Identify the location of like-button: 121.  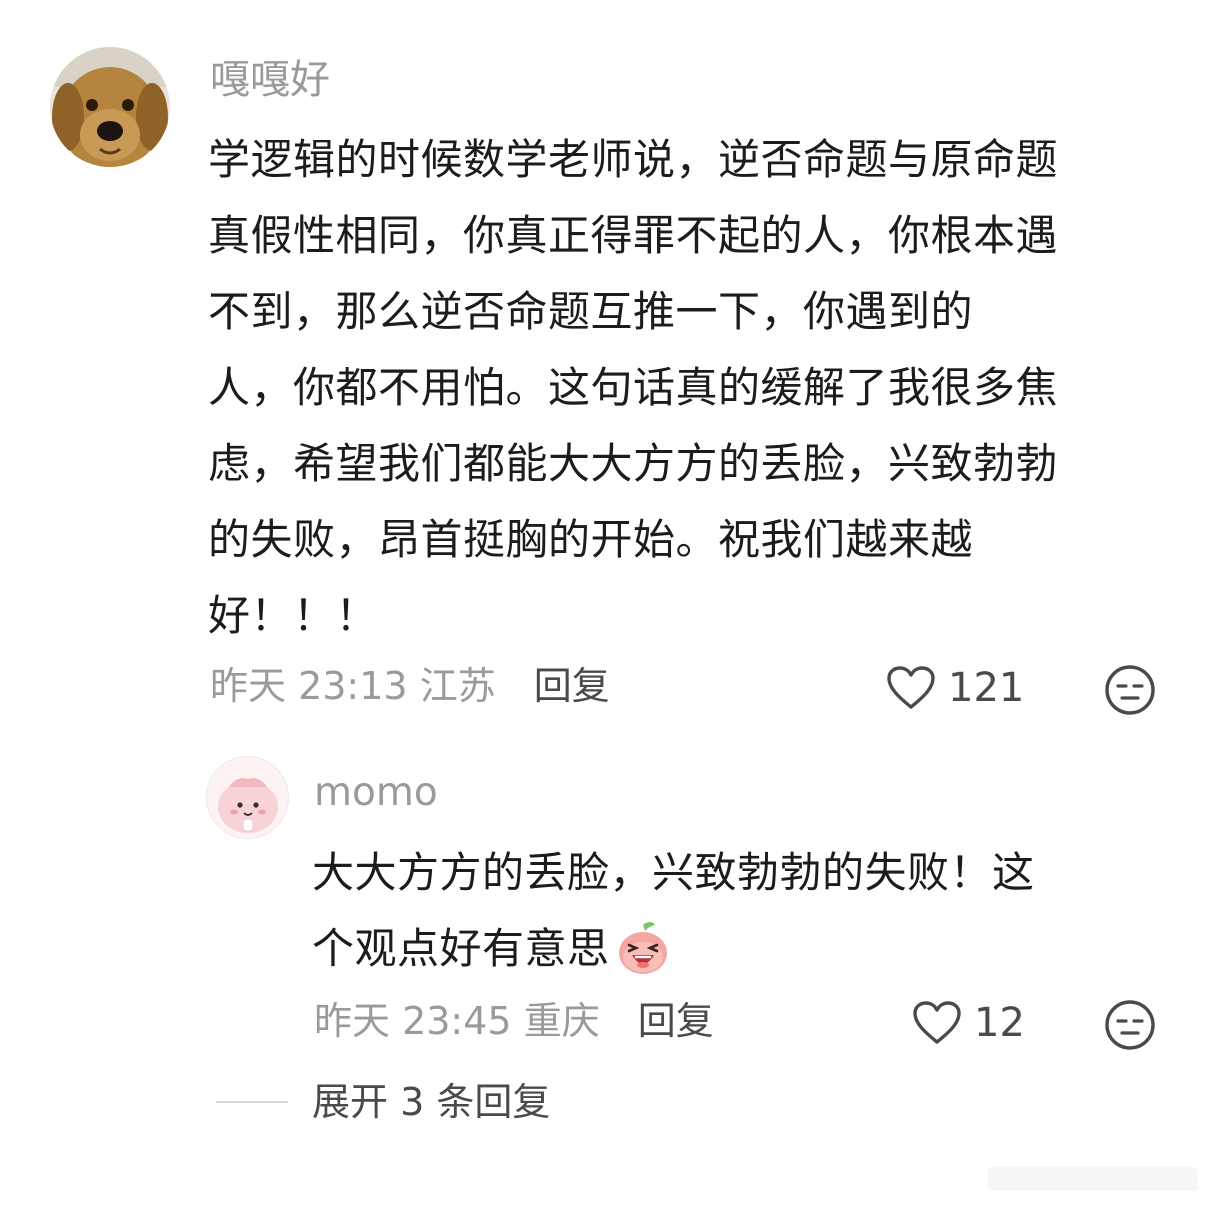
(955, 688).